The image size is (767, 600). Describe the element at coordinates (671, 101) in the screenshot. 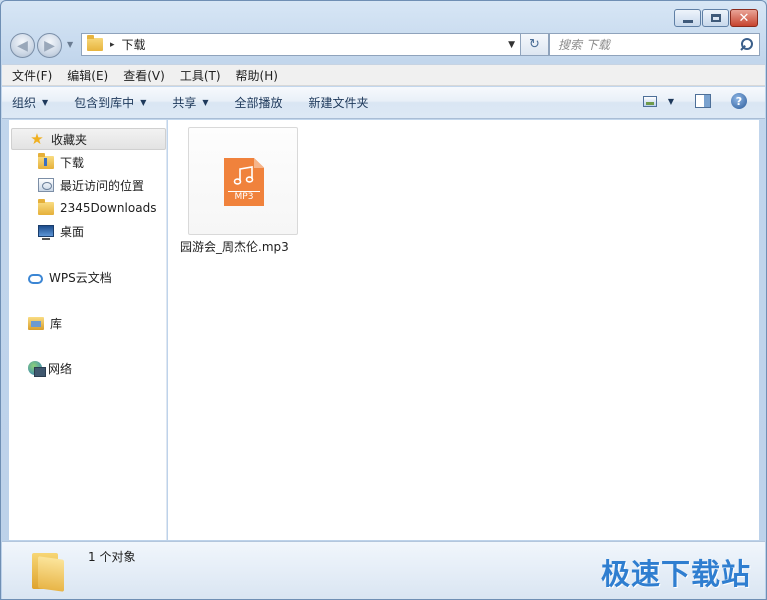

I see `view-options-dropdown: ▼` at that location.